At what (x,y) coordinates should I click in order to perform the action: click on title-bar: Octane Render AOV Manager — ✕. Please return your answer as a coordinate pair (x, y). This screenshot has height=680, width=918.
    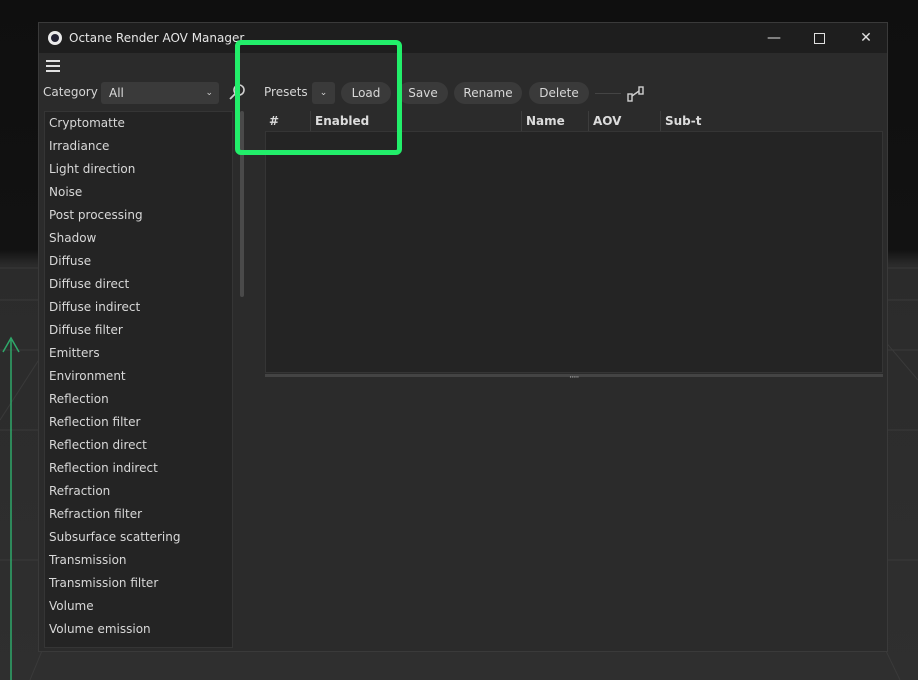
    Looking at the image, I should click on (463, 38).